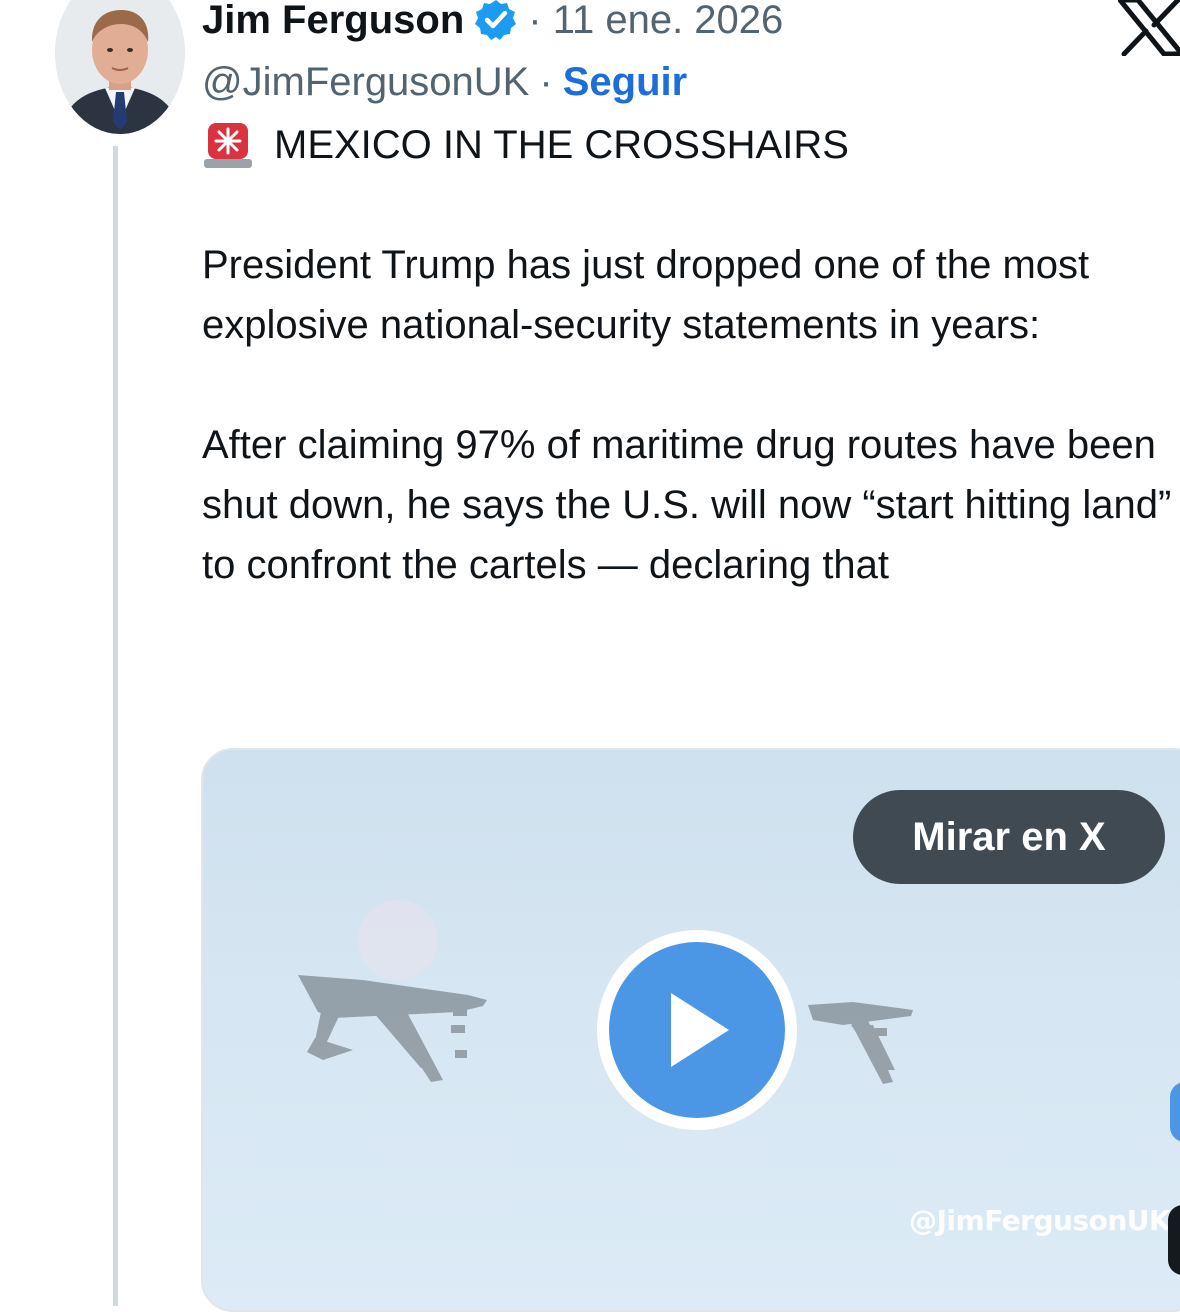  What do you see at coordinates (1148, 28) in the screenshot?
I see `x-logo-icon` at bounding box center [1148, 28].